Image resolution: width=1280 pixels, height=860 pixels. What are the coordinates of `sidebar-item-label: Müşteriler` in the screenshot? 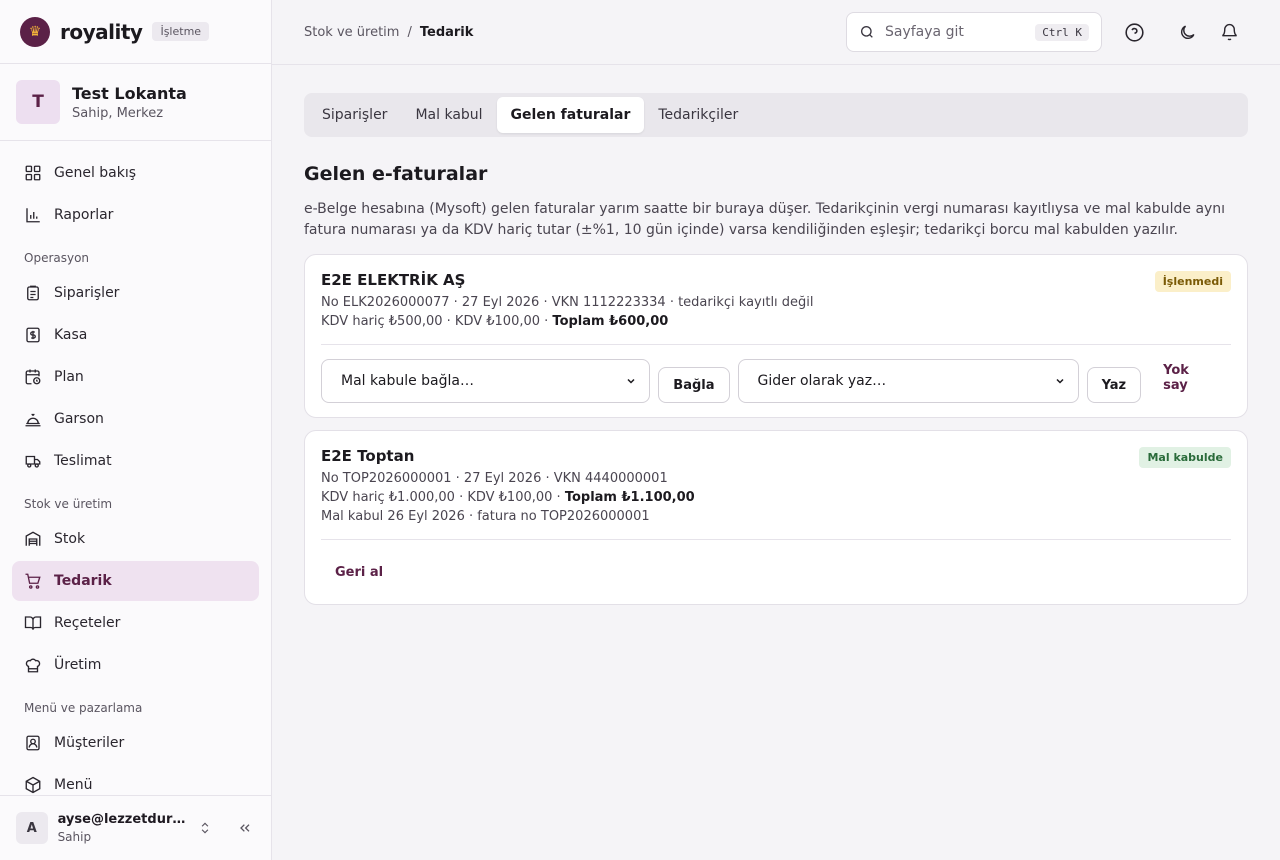 It's located at (89, 743).